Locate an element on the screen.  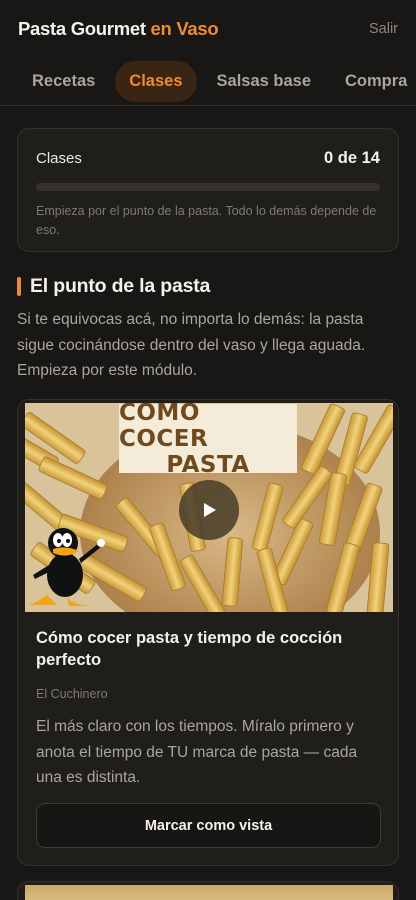
video-thumbnail-next is located at coordinates (209, 892).